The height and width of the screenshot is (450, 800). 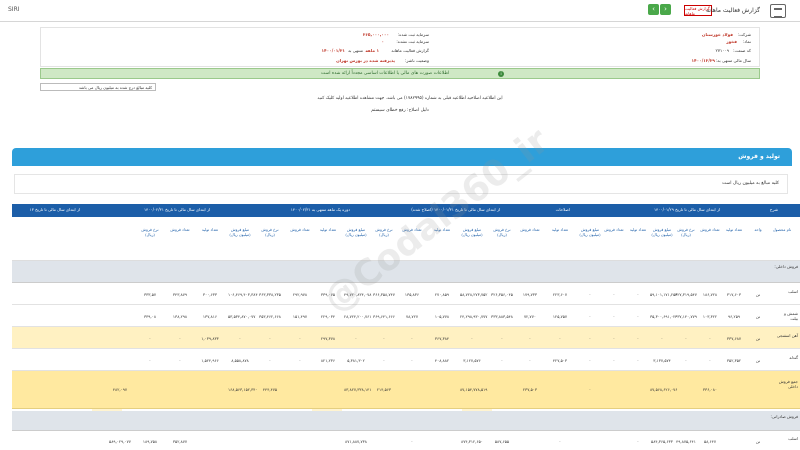 I want to click on capital-value: ۳۶۵,۰۰۰,۰۰۰, so click(x=375, y=34).